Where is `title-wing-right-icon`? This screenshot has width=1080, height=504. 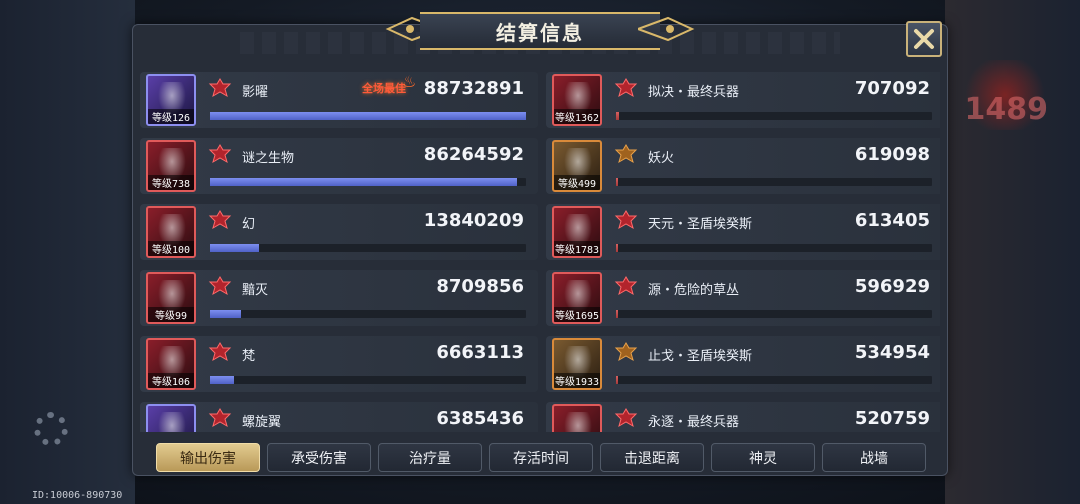 title-wing-right-icon is located at coordinates (666, 29).